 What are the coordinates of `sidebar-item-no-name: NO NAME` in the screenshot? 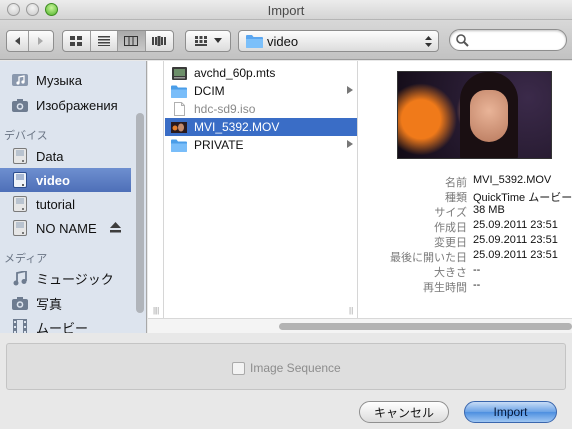 It's located at (65, 228).